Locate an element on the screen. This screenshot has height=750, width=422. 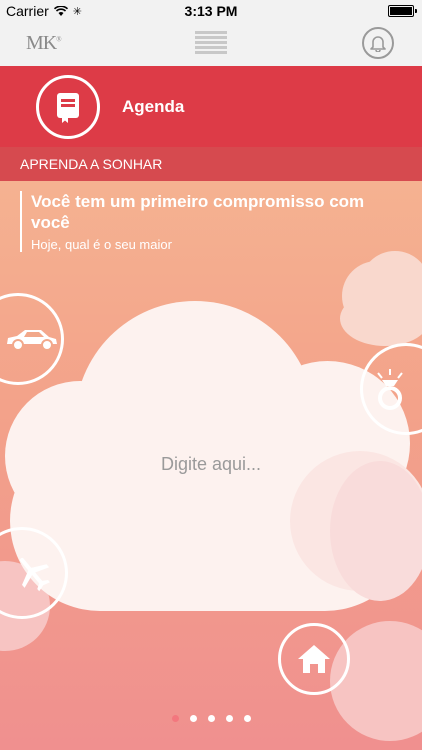
car-dream-button is located at coordinates (32, 339).